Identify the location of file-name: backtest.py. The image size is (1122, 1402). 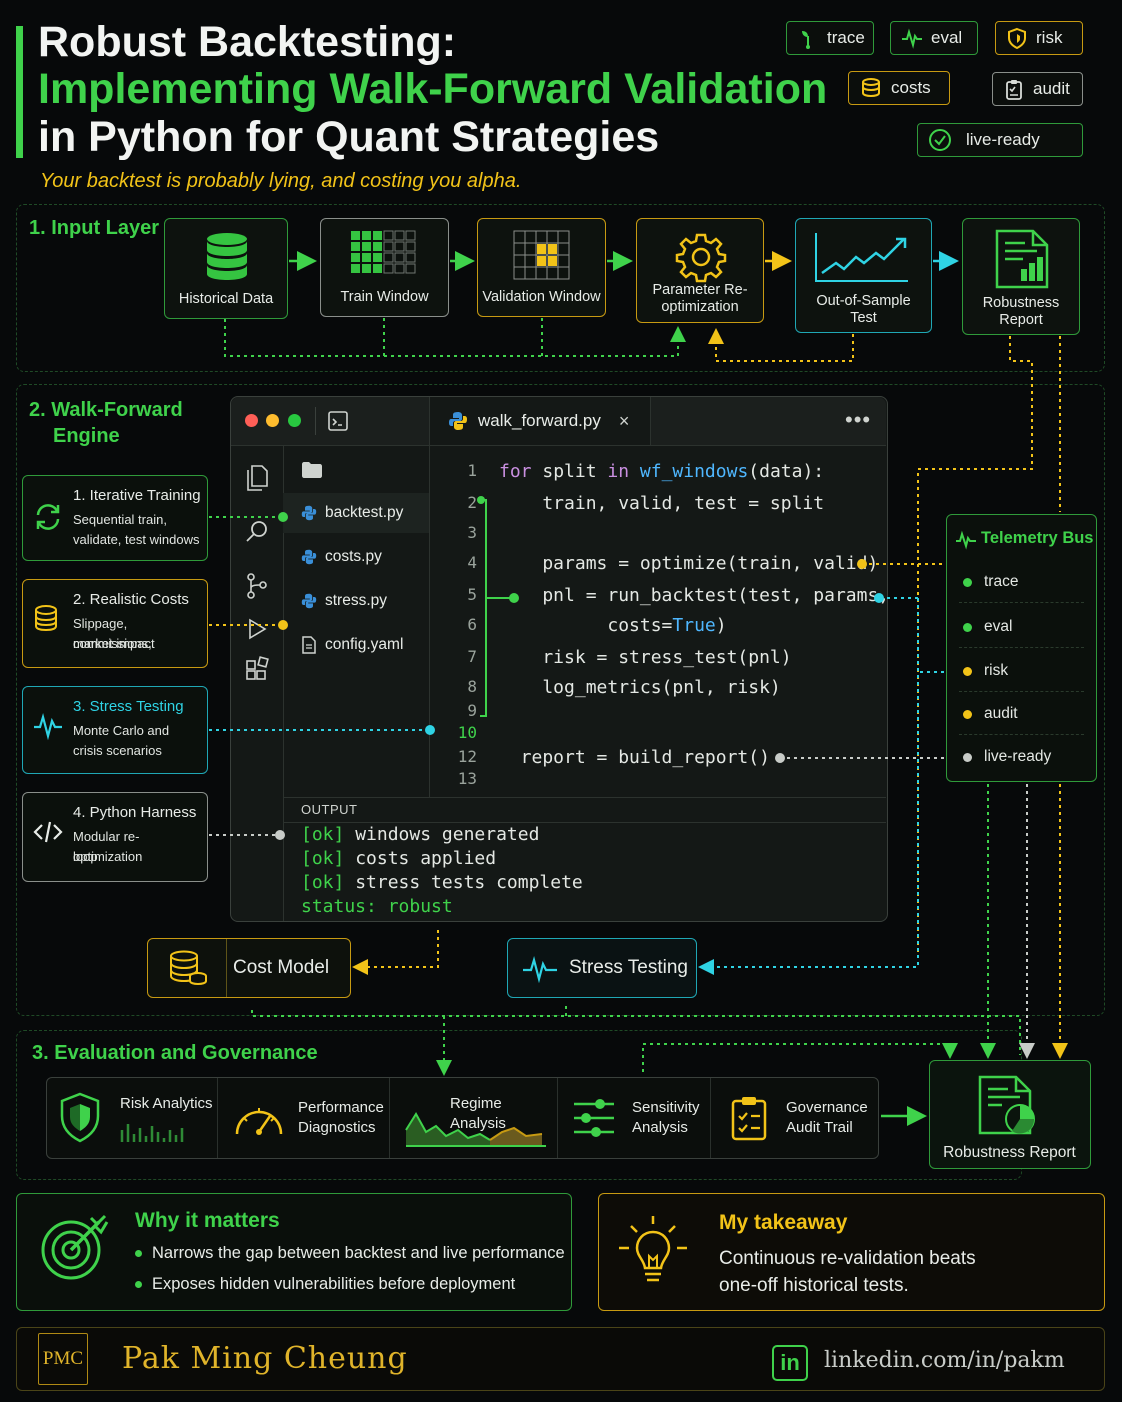
(364, 512).